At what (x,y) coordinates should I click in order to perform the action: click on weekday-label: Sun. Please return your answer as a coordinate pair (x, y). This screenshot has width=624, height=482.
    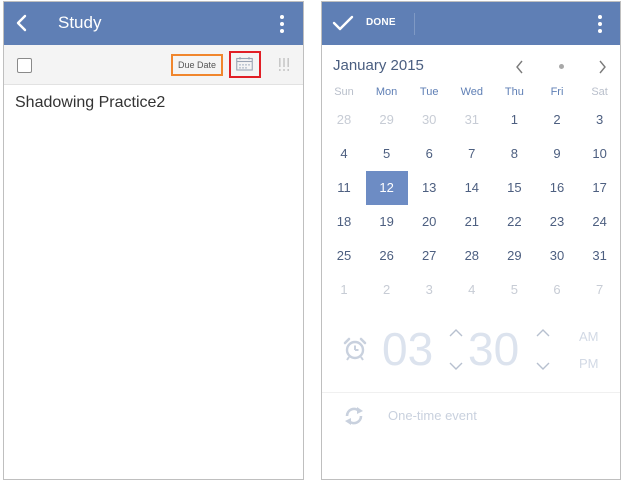
    Looking at the image, I should click on (344, 92).